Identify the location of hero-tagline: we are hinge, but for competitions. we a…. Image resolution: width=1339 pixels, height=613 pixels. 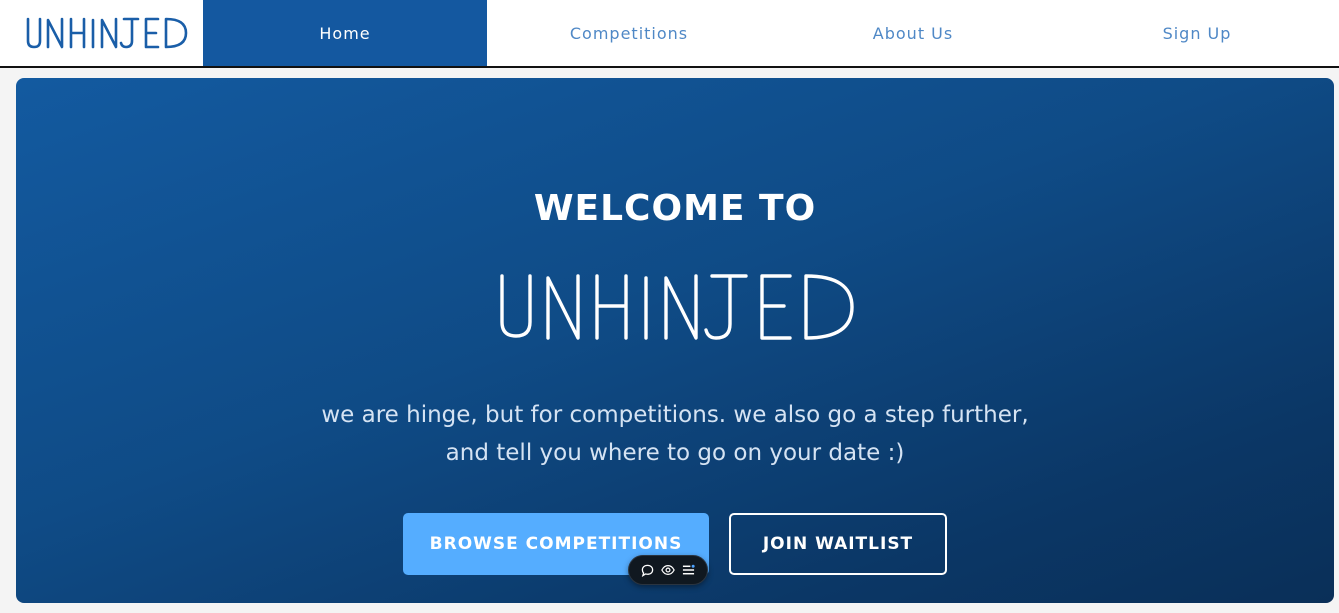
(675, 434).